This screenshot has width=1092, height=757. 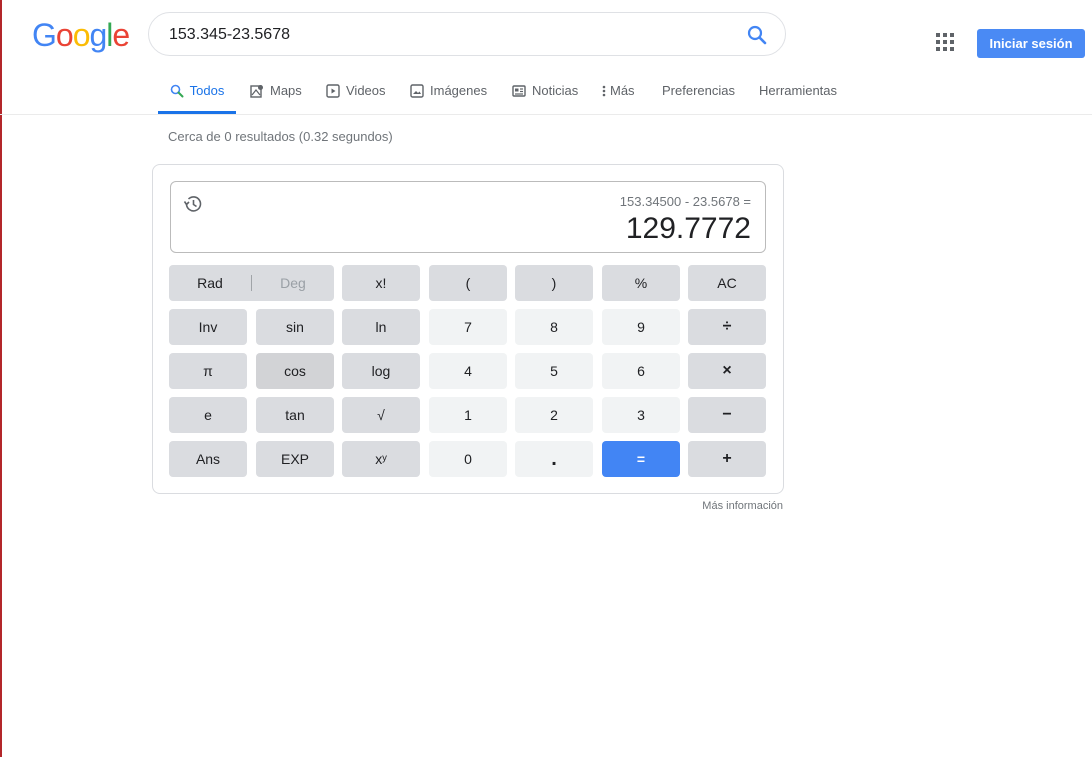 I want to click on key-0: 0, so click(x=468, y=459).